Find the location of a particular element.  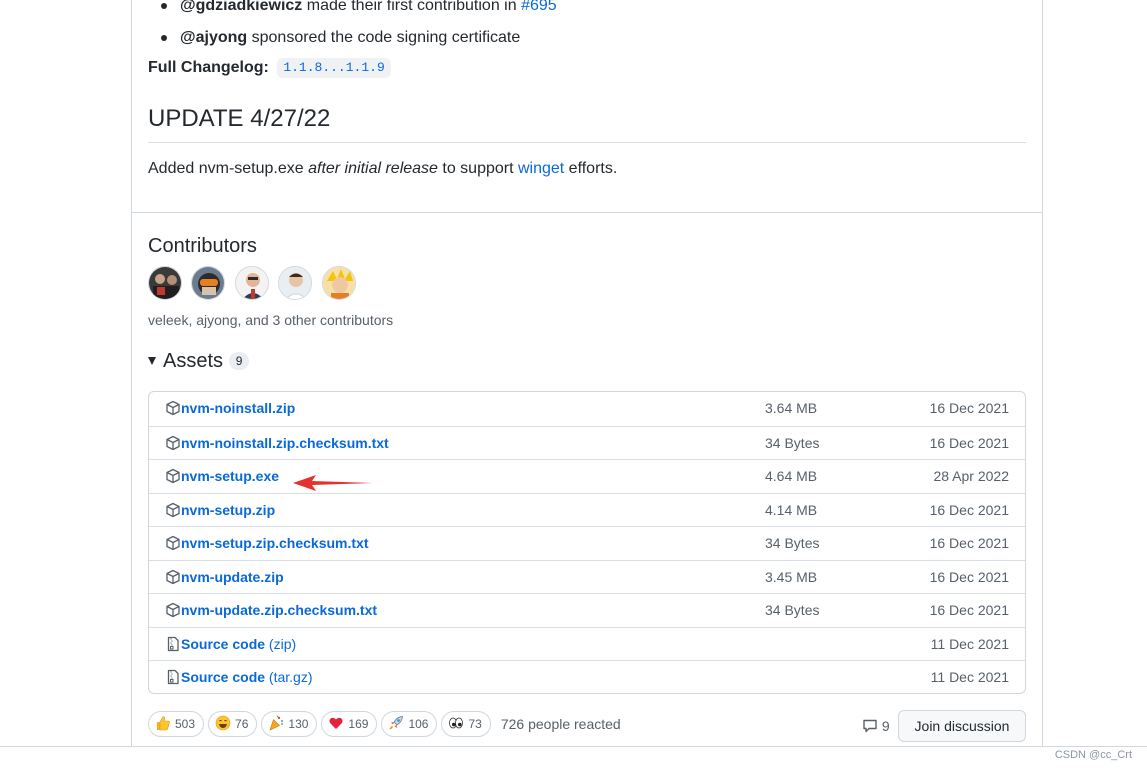

asset-date: 28 Apr 2022 is located at coordinates (971, 476).